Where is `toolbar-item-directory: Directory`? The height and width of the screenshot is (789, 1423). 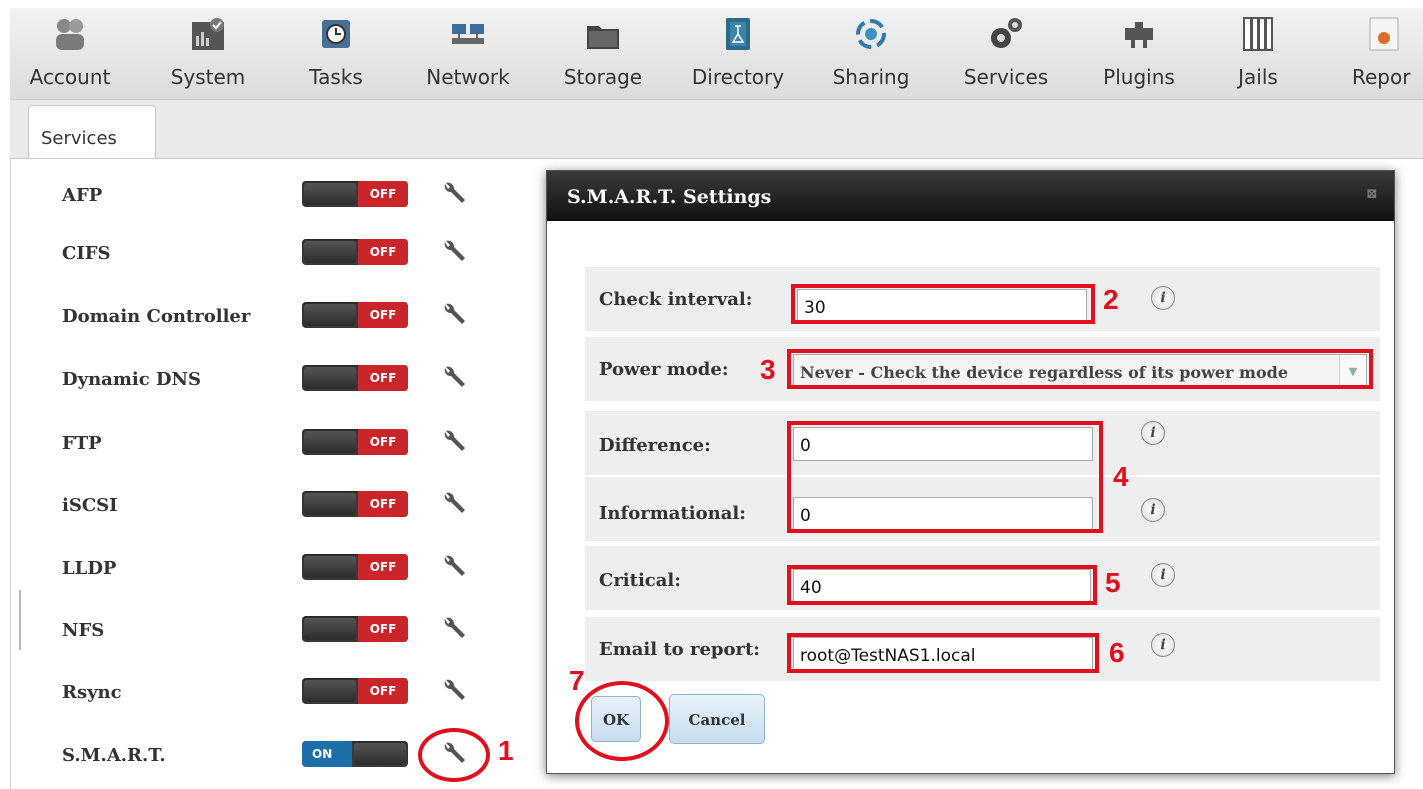
toolbar-item-directory: Directory is located at coordinates (738, 53).